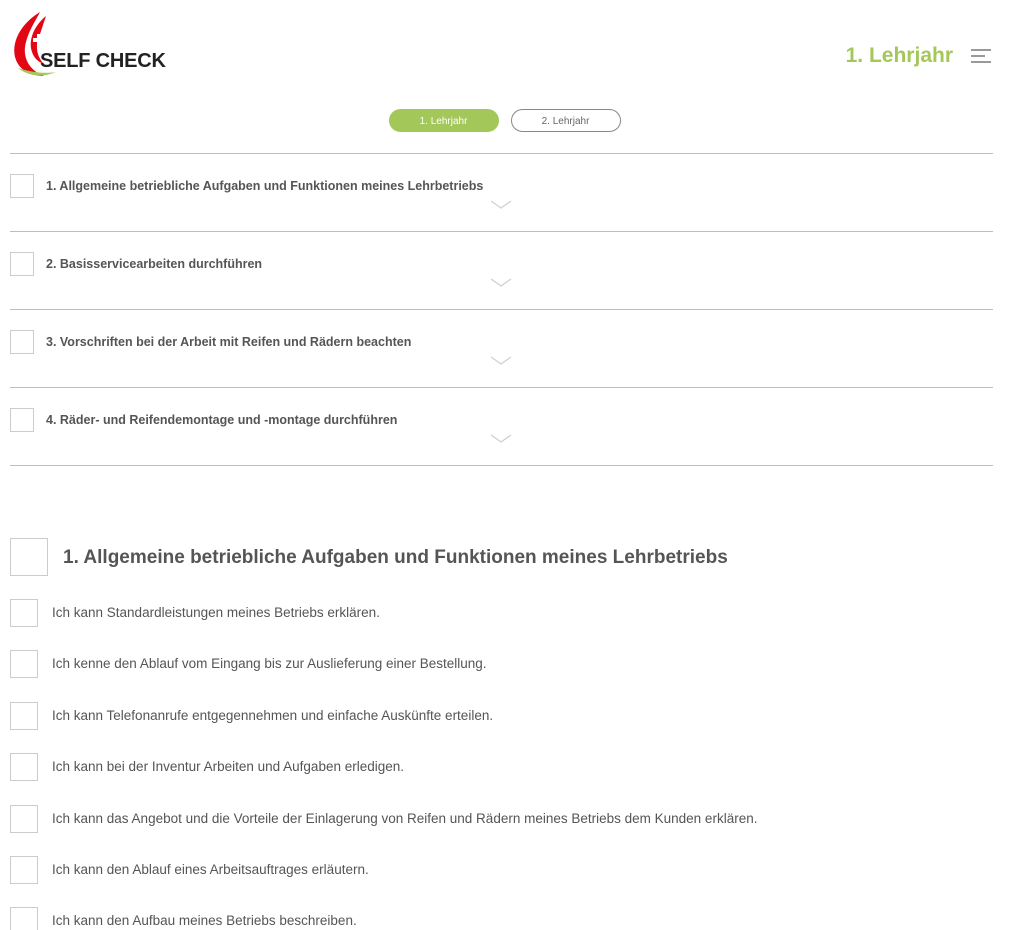  What do you see at coordinates (899, 55) in the screenshot?
I see `page-title: 1. Lehrjahr` at bounding box center [899, 55].